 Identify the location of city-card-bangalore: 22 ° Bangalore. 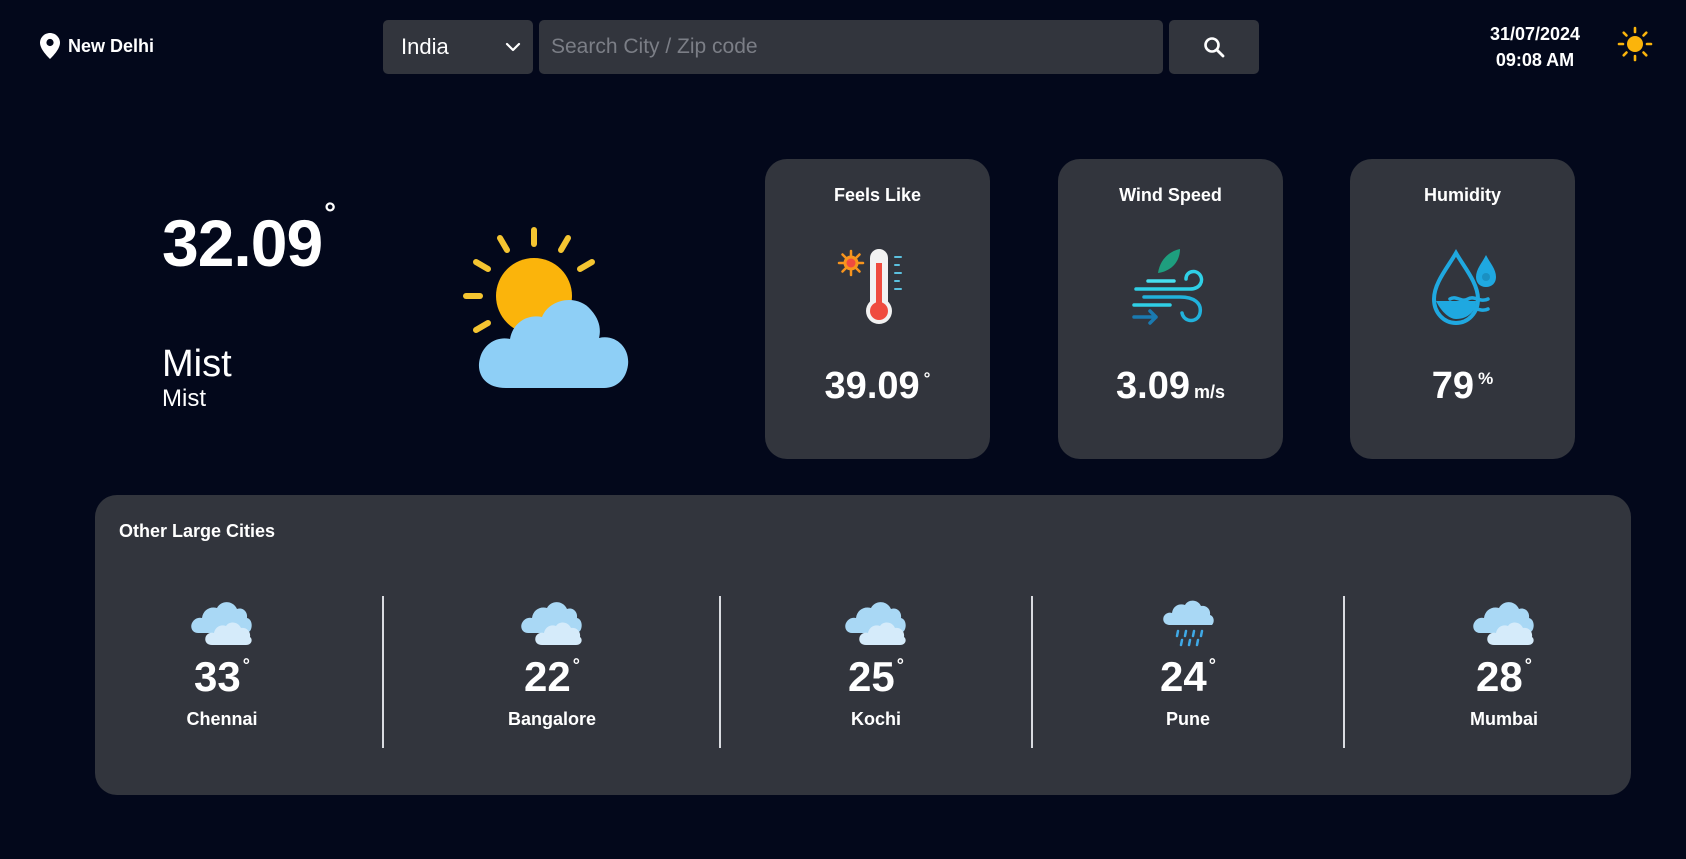
(552, 662).